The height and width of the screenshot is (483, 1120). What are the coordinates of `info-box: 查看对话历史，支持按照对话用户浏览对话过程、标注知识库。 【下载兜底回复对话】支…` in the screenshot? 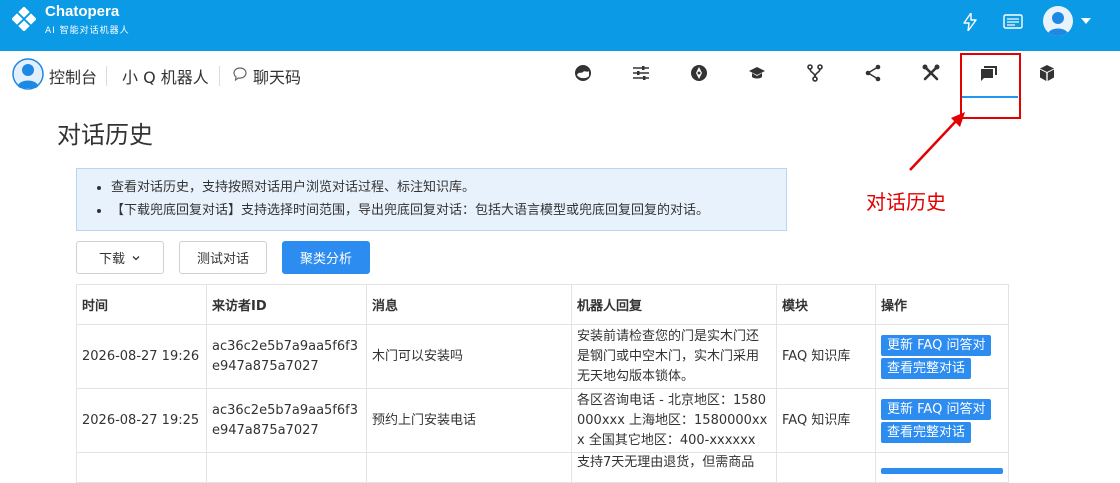 It's located at (431, 199).